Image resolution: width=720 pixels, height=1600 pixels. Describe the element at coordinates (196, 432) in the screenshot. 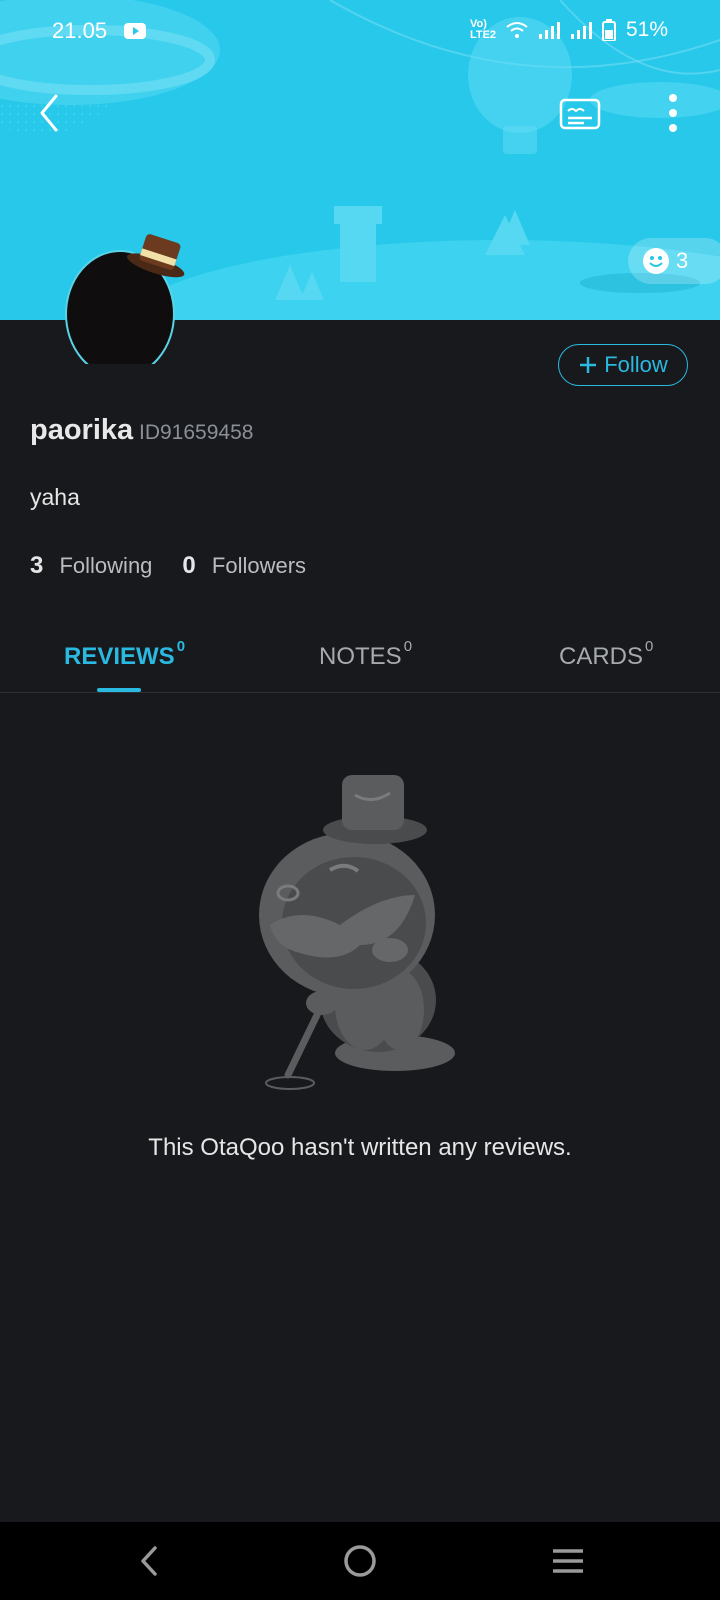

I see `user-id: ID91659458` at that location.